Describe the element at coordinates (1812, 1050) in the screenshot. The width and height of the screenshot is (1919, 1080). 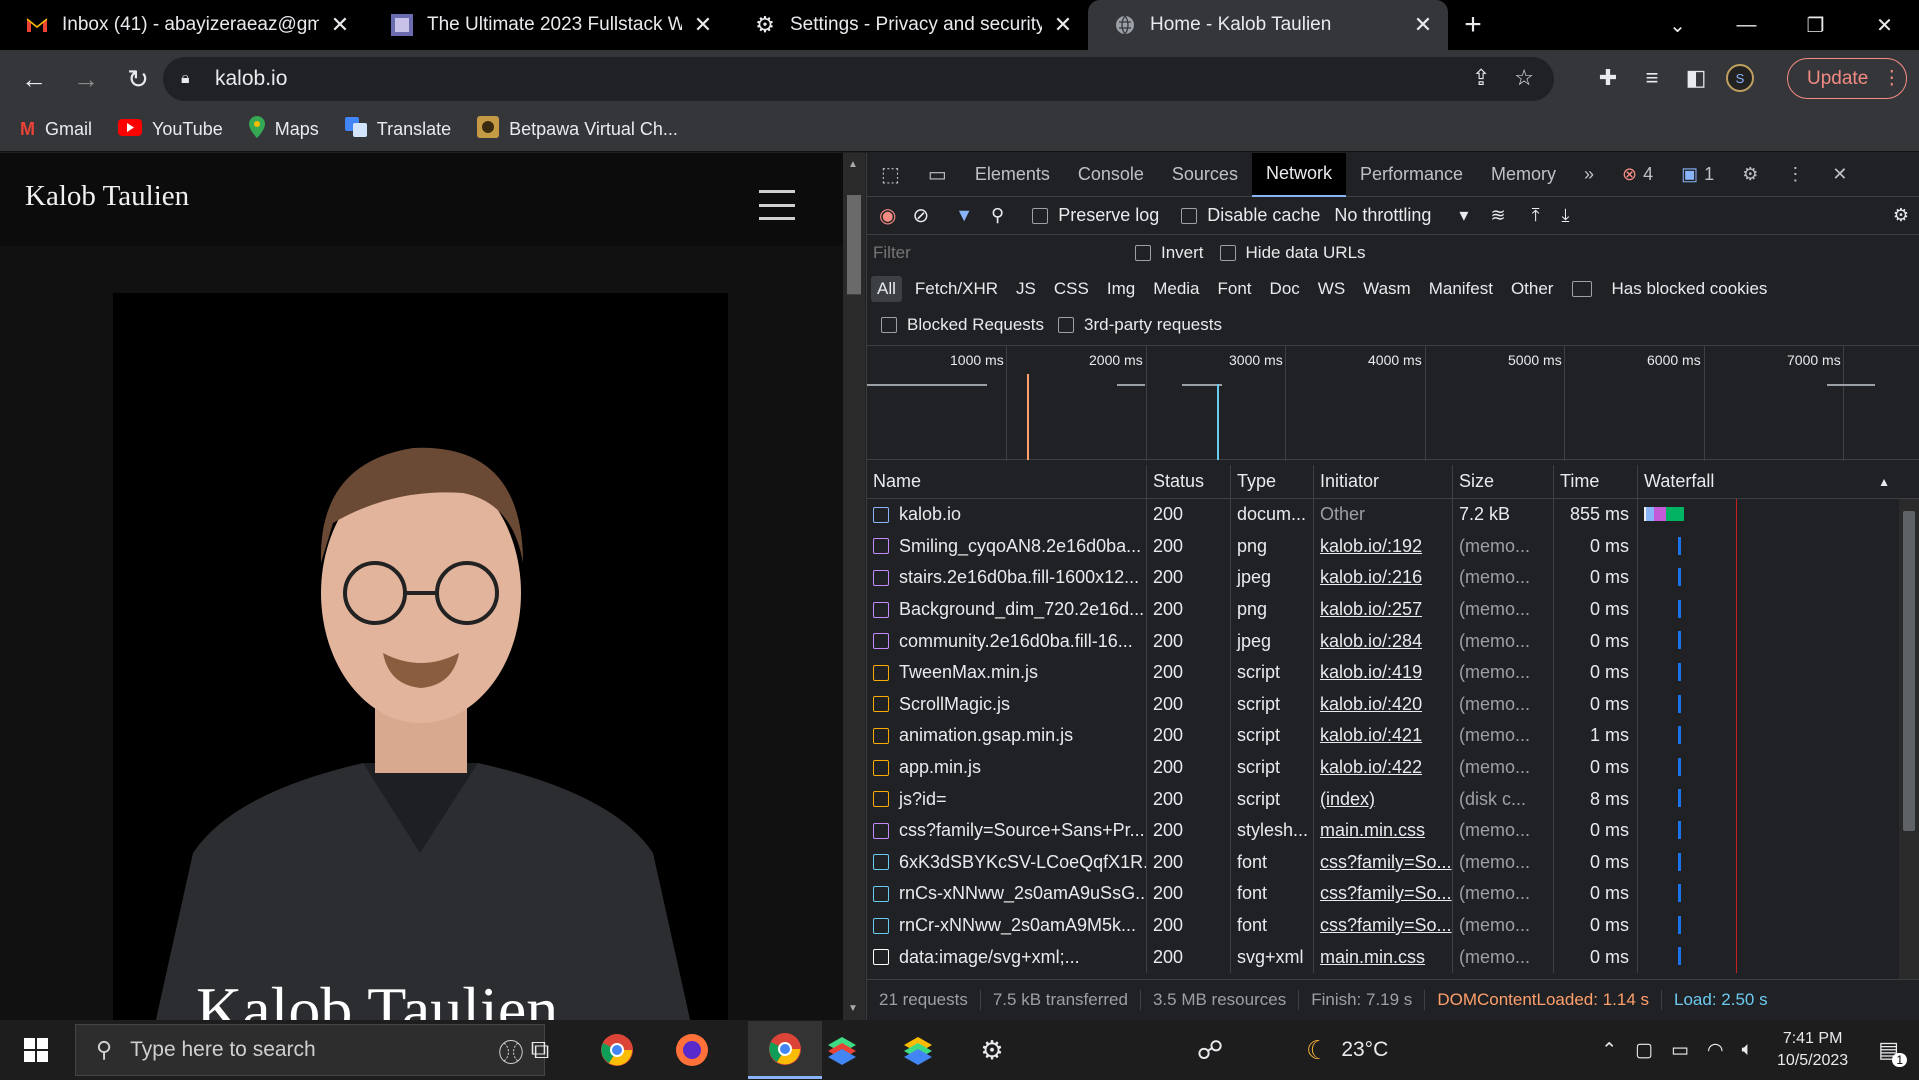
I see `clock: 7:41 PM 10/5/2023` at that location.